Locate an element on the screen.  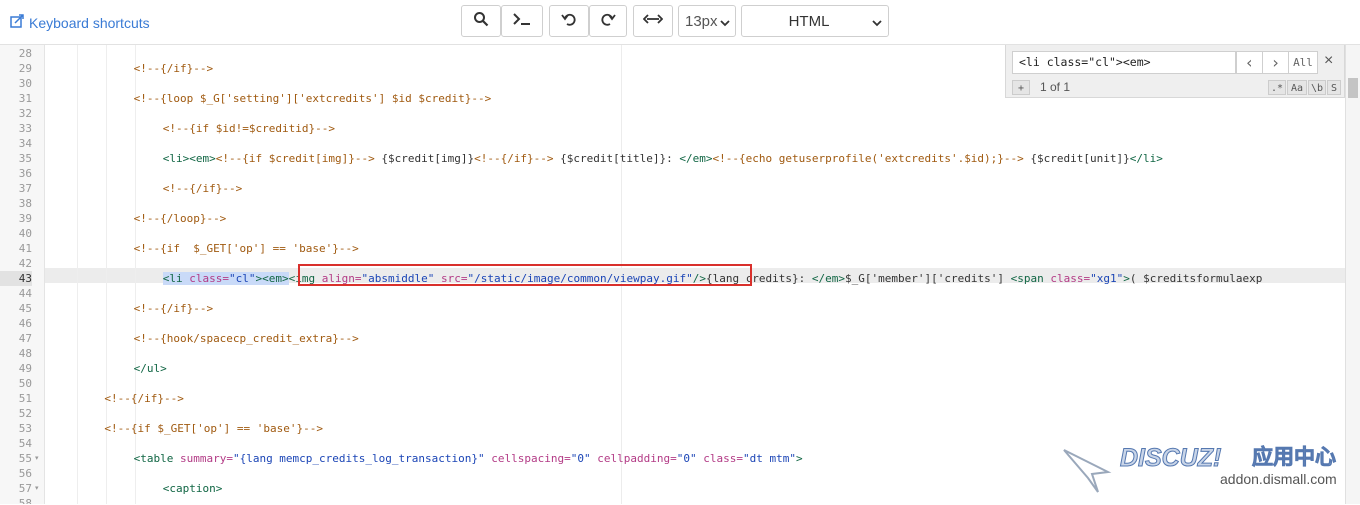
line-number: 40 is located at coordinates (25, 233).